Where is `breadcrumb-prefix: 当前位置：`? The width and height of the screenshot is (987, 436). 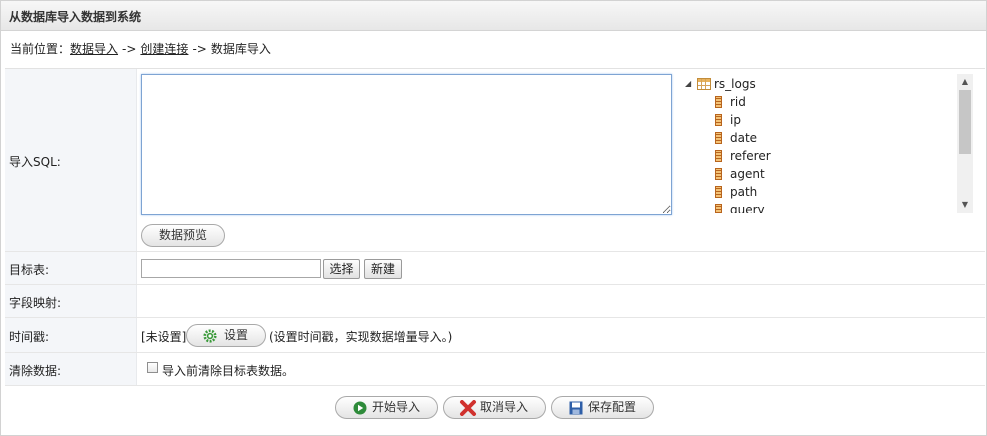
breadcrumb-prefix: 当前位置： is located at coordinates (40, 49).